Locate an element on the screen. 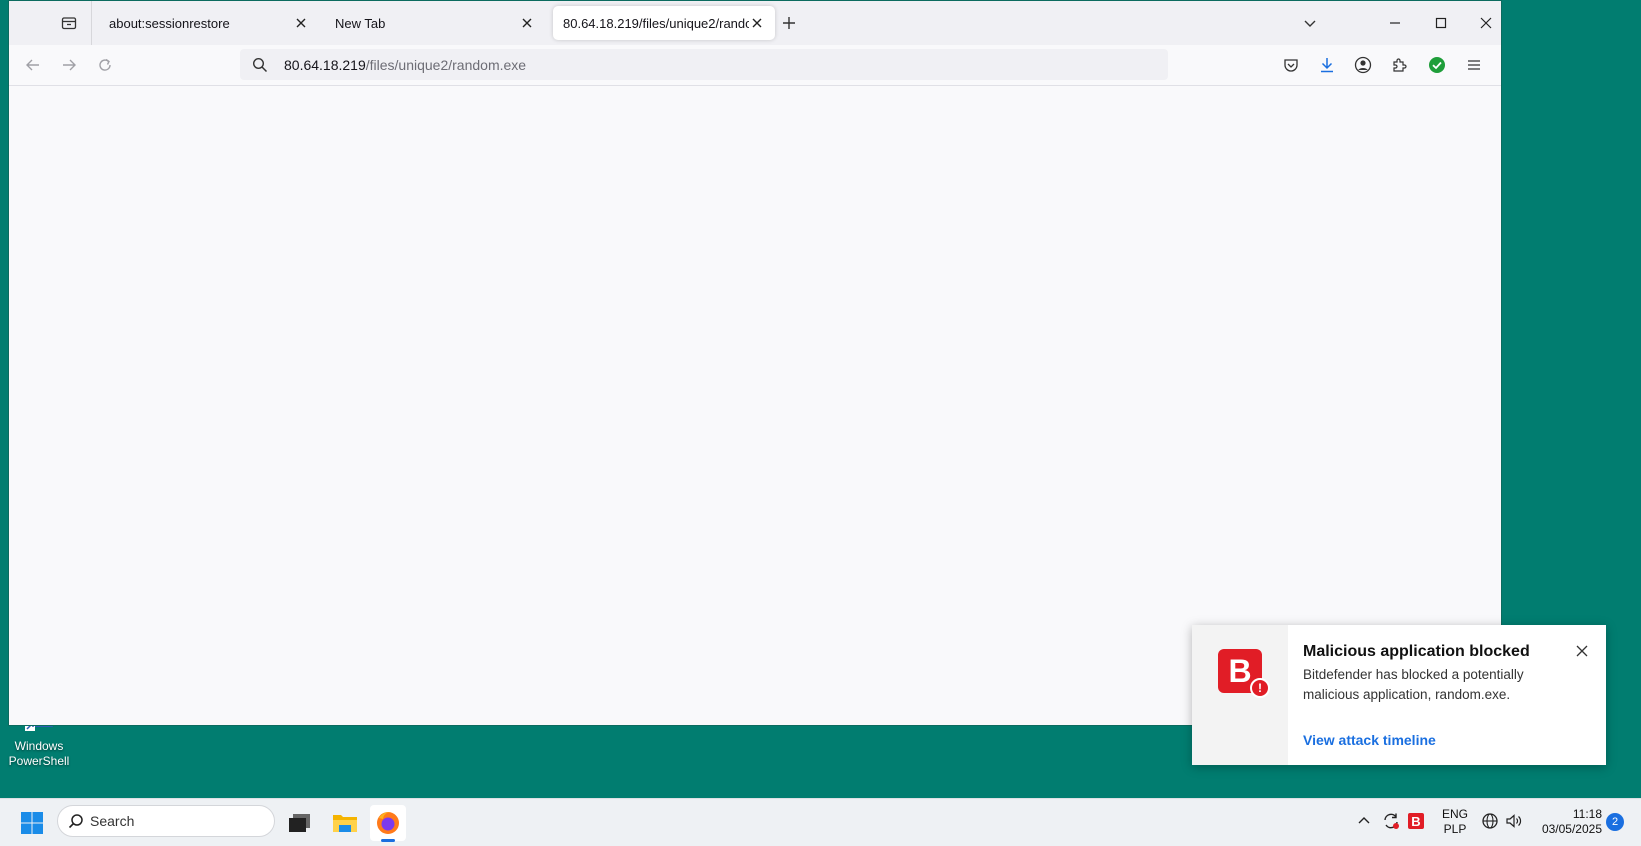  downloads-button is located at coordinates (1327, 65).